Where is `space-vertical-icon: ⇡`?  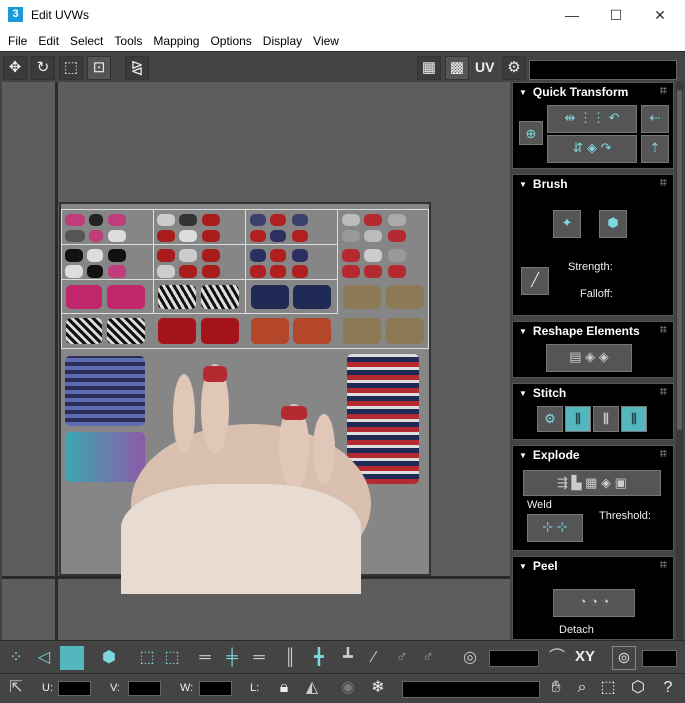 space-vertical-icon: ⇡ is located at coordinates (655, 149).